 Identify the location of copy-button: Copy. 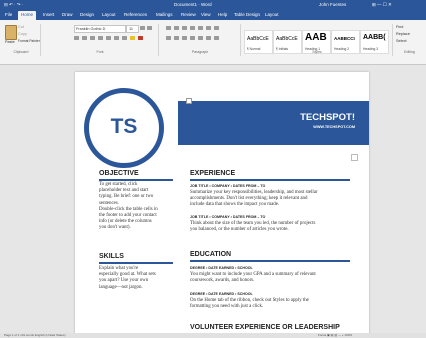
(22, 34).